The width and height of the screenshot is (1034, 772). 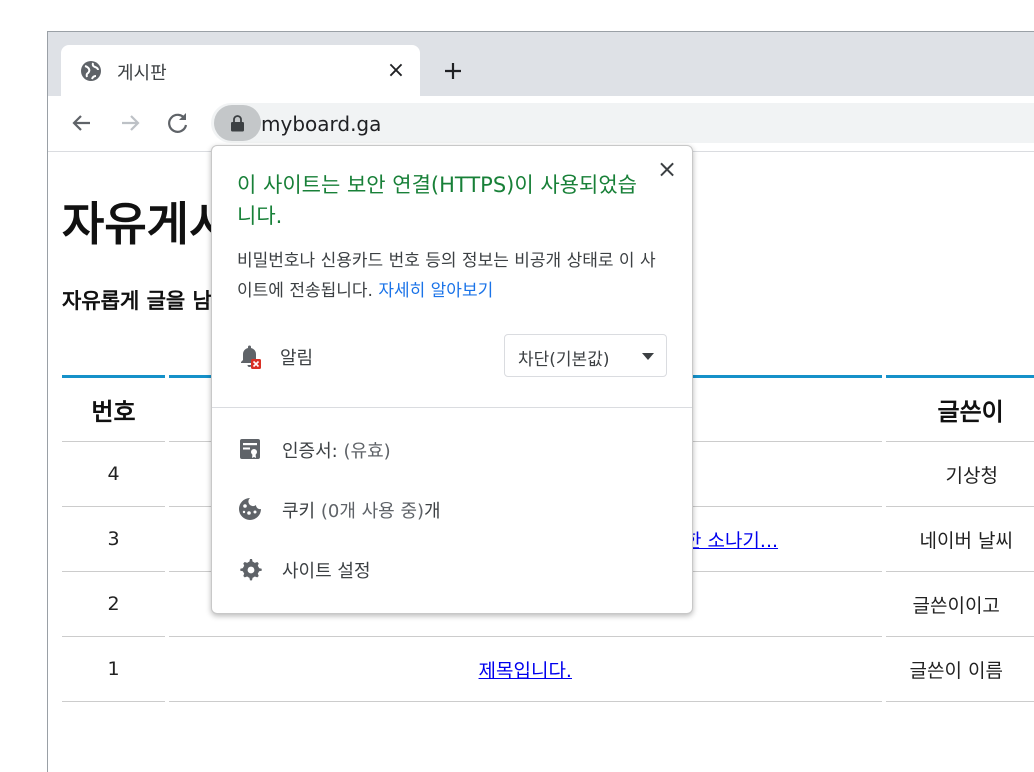 What do you see at coordinates (563, 357) in the screenshot?
I see `notifications-select-value: 차단(기본값)` at bounding box center [563, 357].